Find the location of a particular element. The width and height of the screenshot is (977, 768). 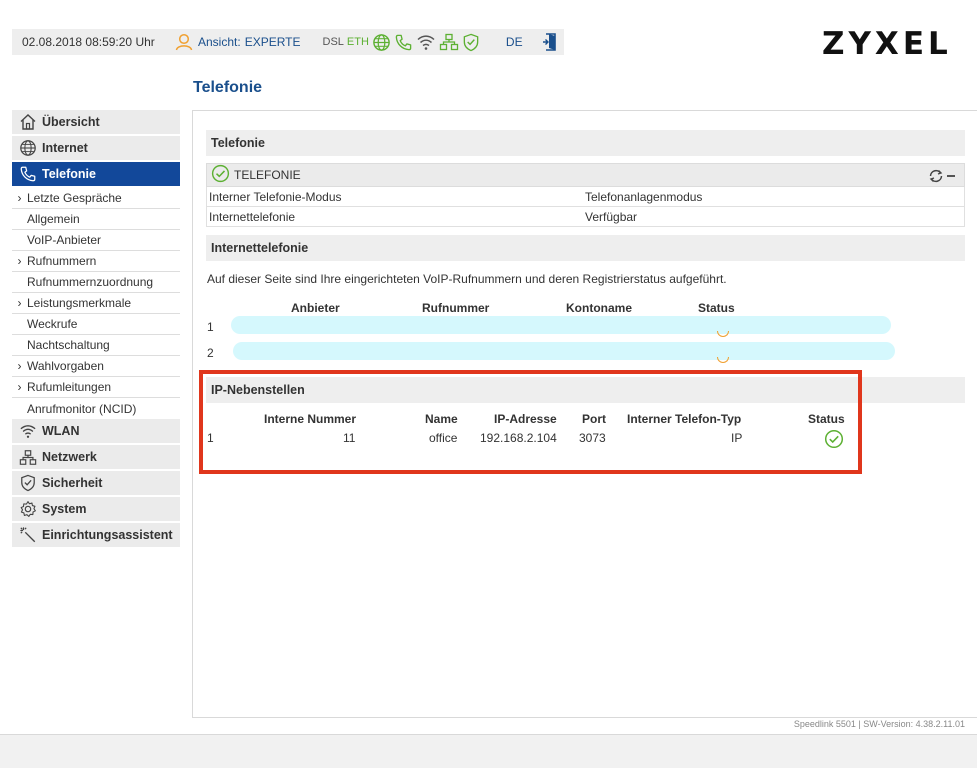

sidebar-item-label: Einrichtungsassistent is located at coordinates (107, 535).